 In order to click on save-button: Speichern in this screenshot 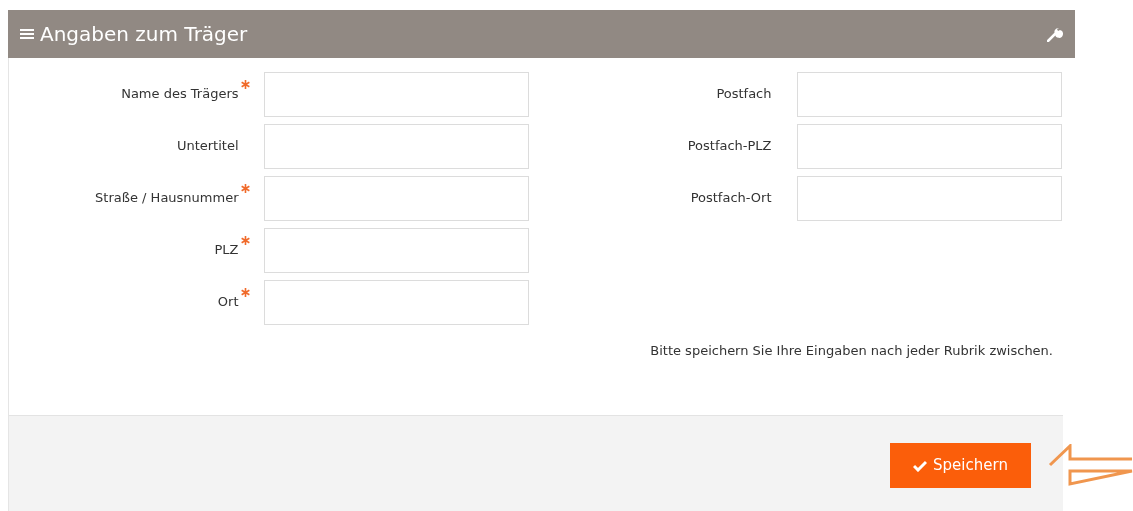, I will do `click(960, 465)`.